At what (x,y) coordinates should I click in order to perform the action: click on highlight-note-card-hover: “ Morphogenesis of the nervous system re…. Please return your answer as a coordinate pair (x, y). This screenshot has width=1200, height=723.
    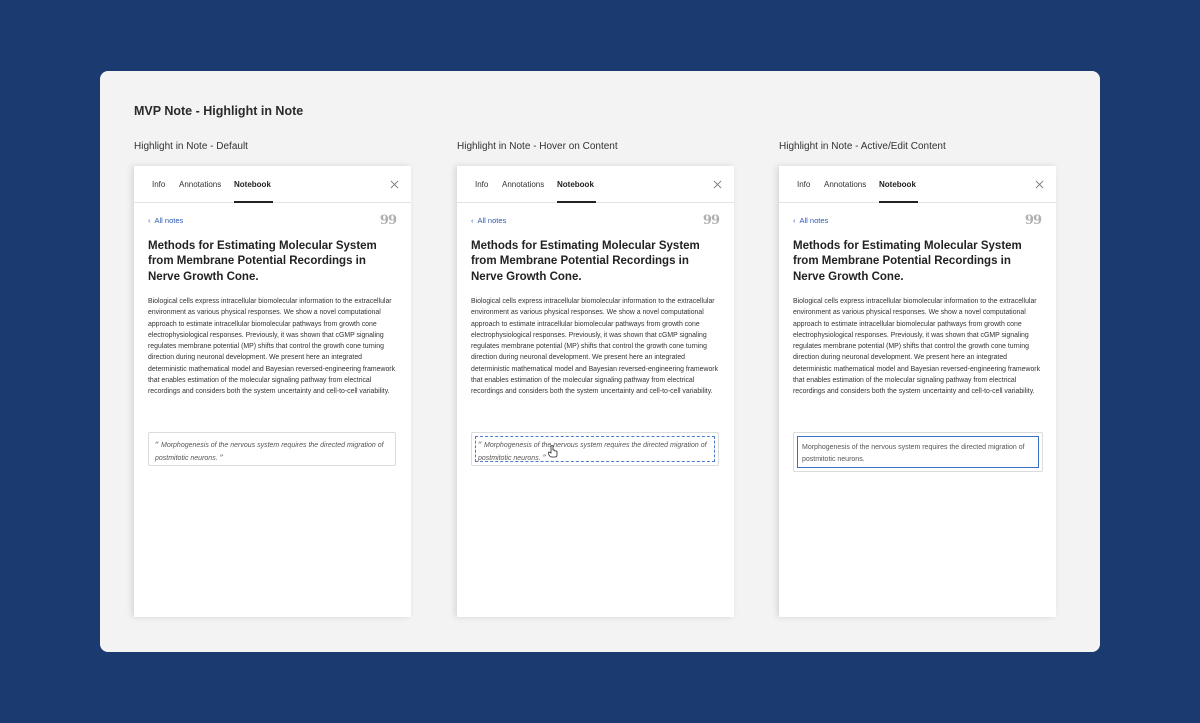
    Looking at the image, I should click on (595, 449).